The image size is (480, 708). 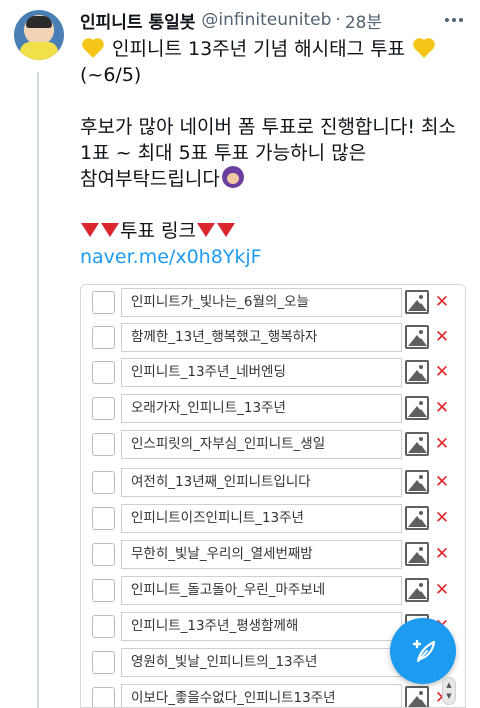 I want to click on form-option-row: 인피니트_돌고돌아_우린_마주보네 ✕, so click(x=273, y=590).